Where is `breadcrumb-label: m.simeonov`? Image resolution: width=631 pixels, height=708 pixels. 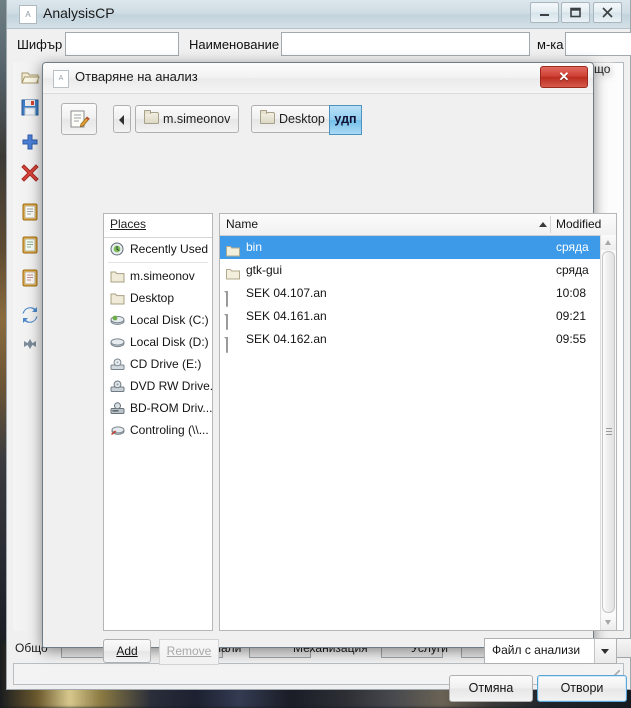 breadcrumb-label: m.simeonov is located at coordinates (197, 119).